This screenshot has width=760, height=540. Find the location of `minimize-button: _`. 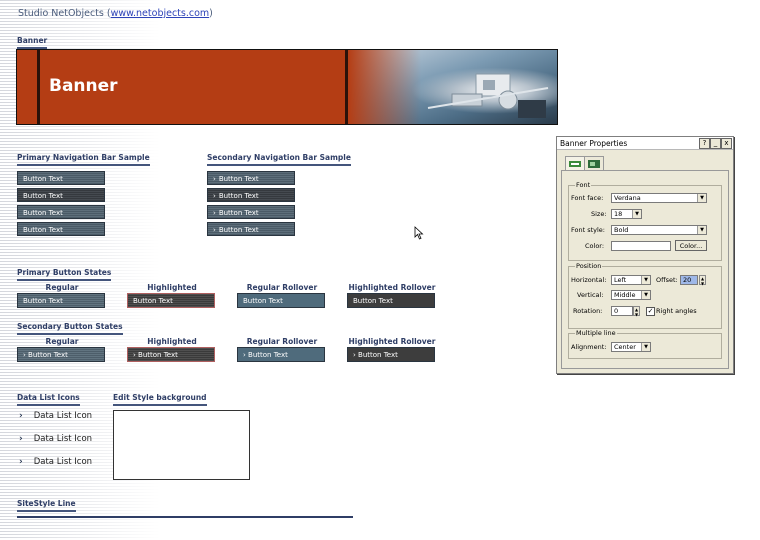

minimize-button: _ is located at coordinates (715, 143).